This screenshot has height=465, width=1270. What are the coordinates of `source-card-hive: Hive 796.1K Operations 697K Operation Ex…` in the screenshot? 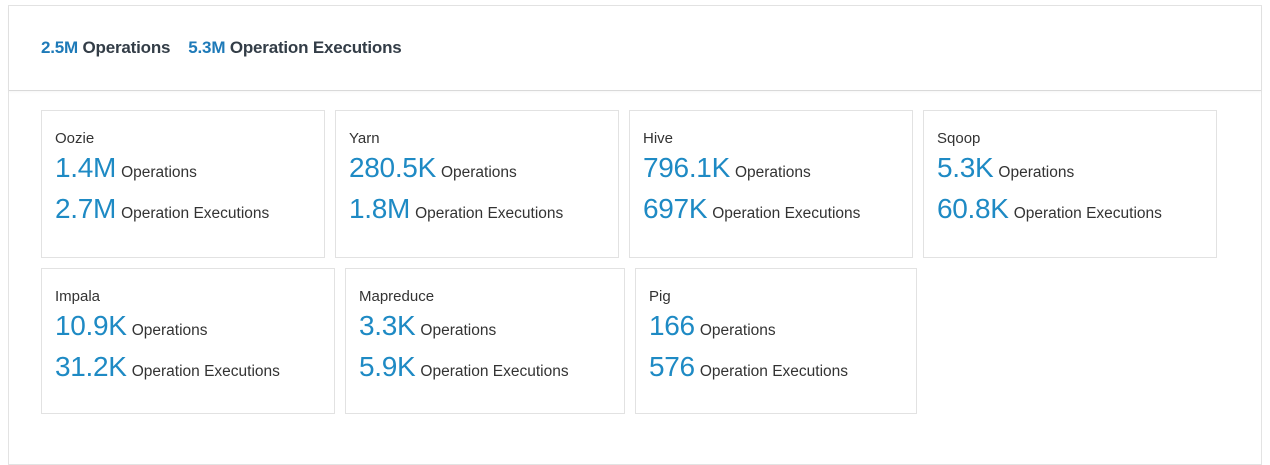 It's located at (771, 184).